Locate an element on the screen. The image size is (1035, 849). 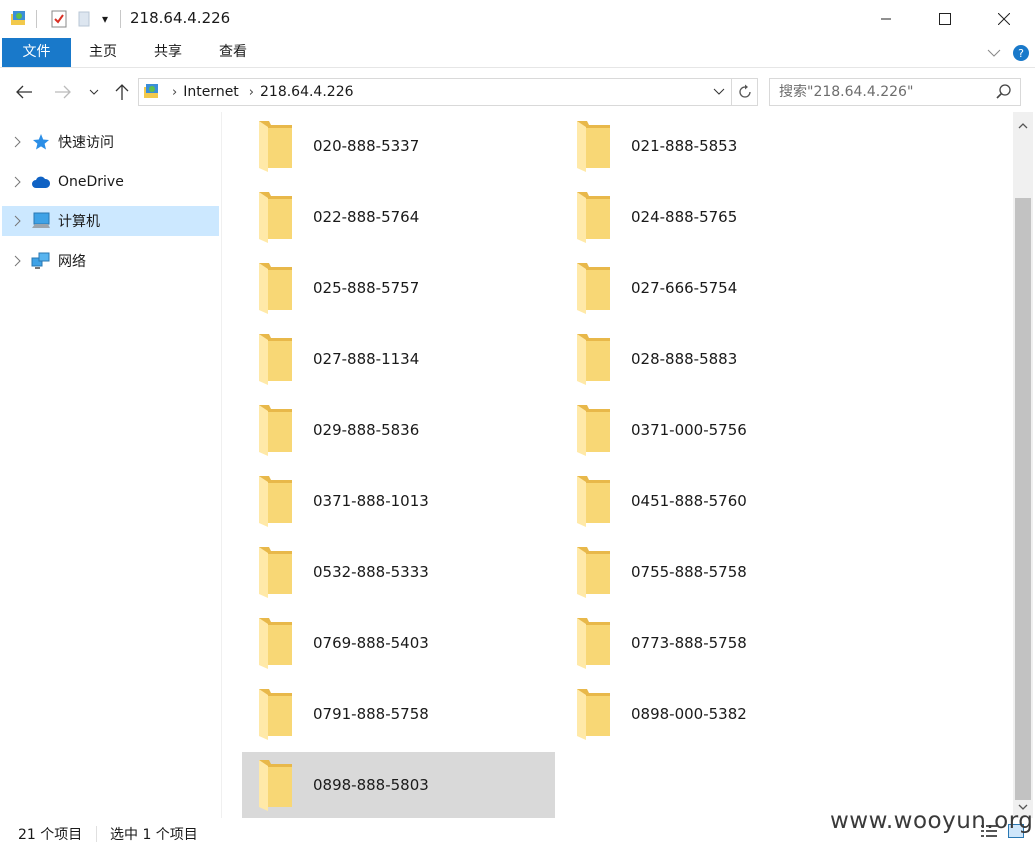
folder-item: 025-888-5757 is located at coordinates (398, 288).